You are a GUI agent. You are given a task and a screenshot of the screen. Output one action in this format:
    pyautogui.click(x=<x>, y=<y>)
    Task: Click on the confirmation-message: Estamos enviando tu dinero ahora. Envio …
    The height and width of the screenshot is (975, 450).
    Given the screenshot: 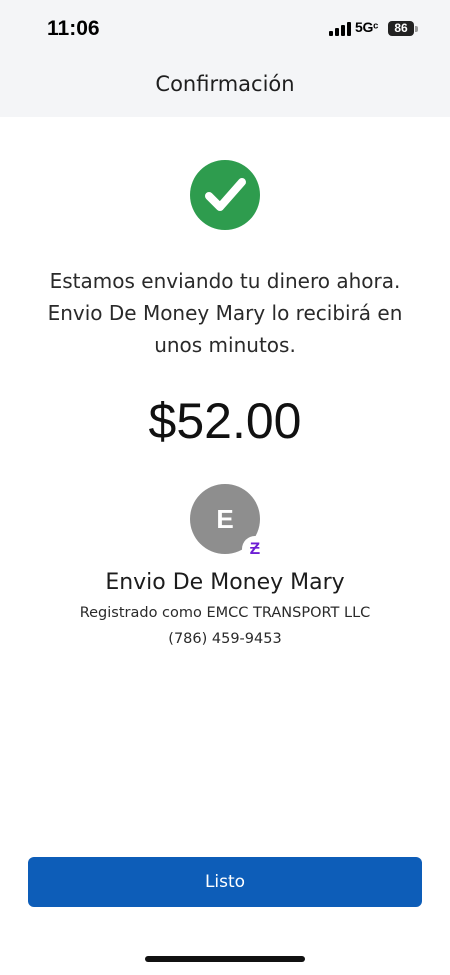 What is the action you would take?
    pyautogui.click(x=225, y=313)
    